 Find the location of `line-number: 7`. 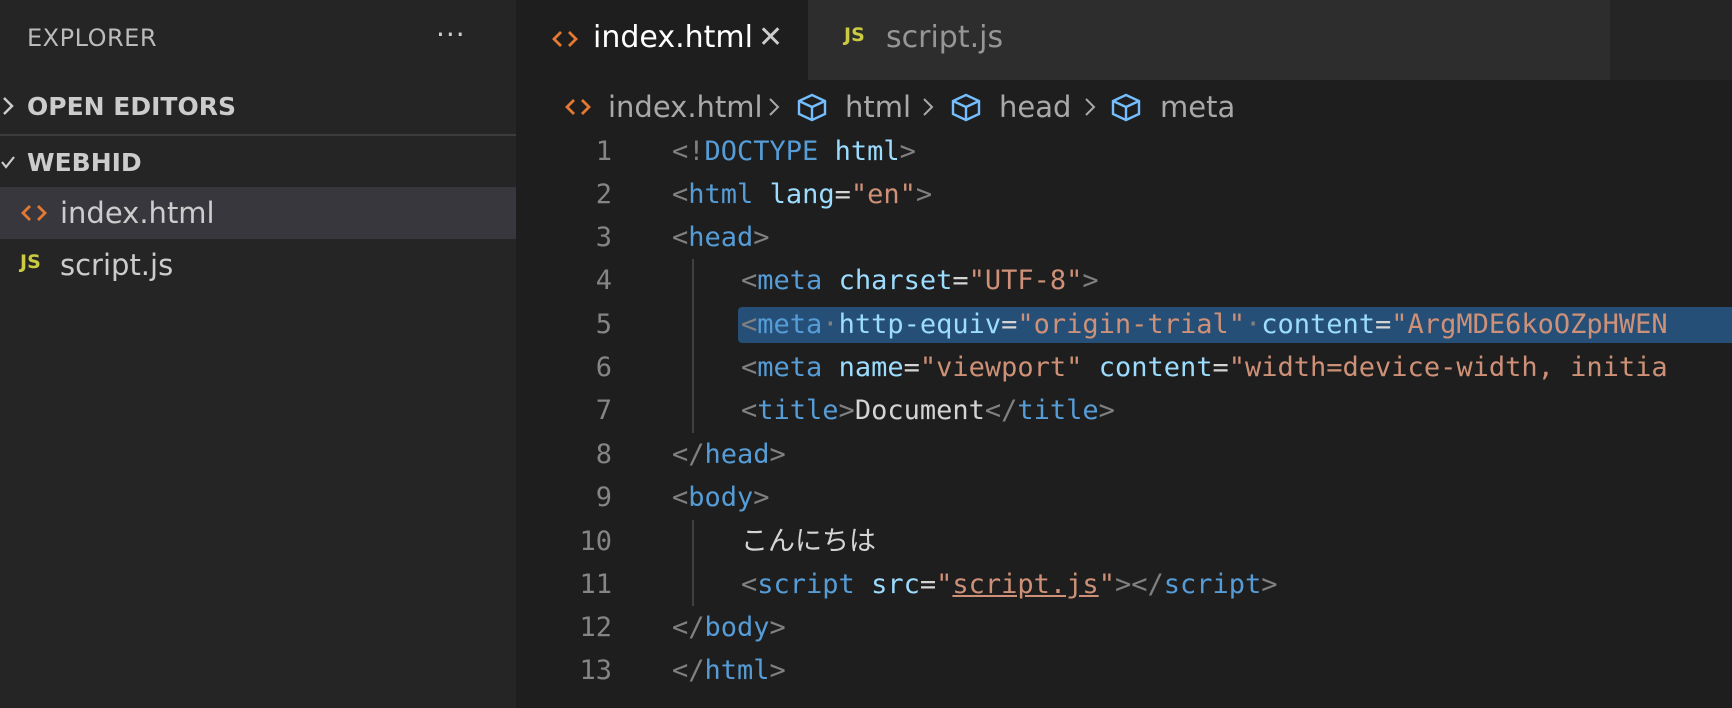

line-number: 7 is located at coordinates (603, 410).